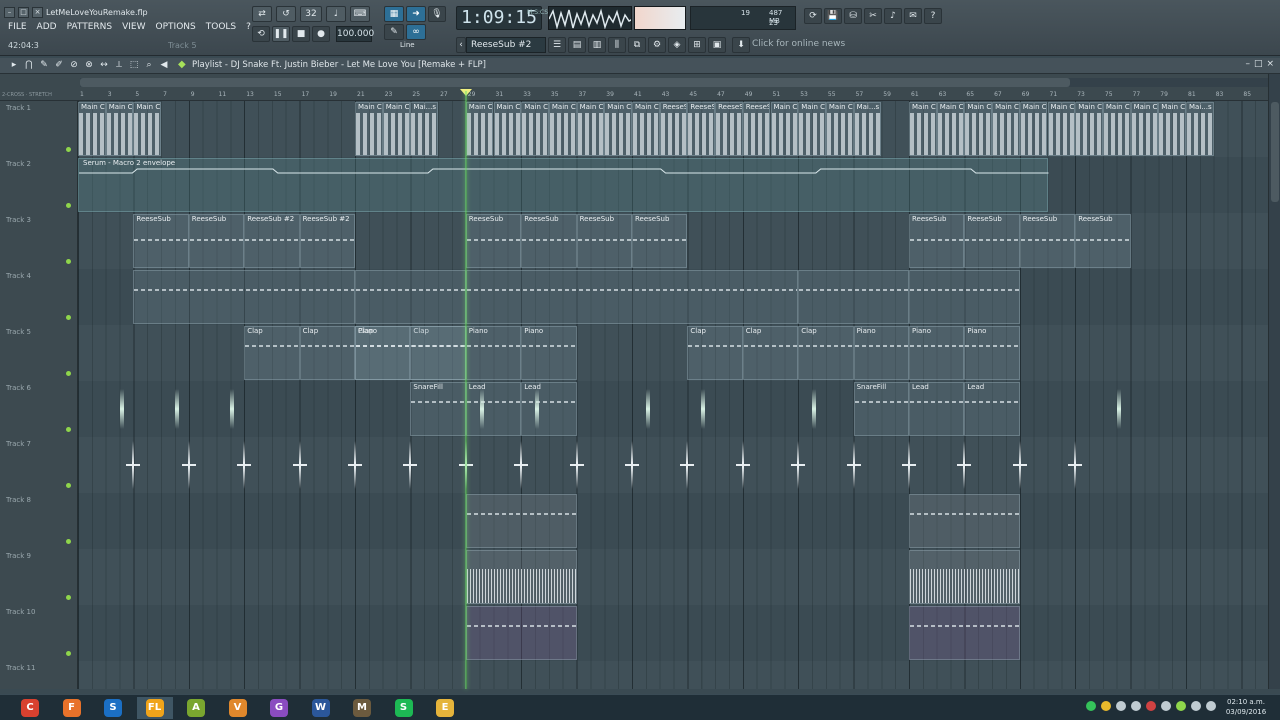 This screenshot has height=720, width=1280. What do you see at coordinates (39, 241) in the screenshot?
I see `track-header: Track 3` at bounding box center [39, 241].